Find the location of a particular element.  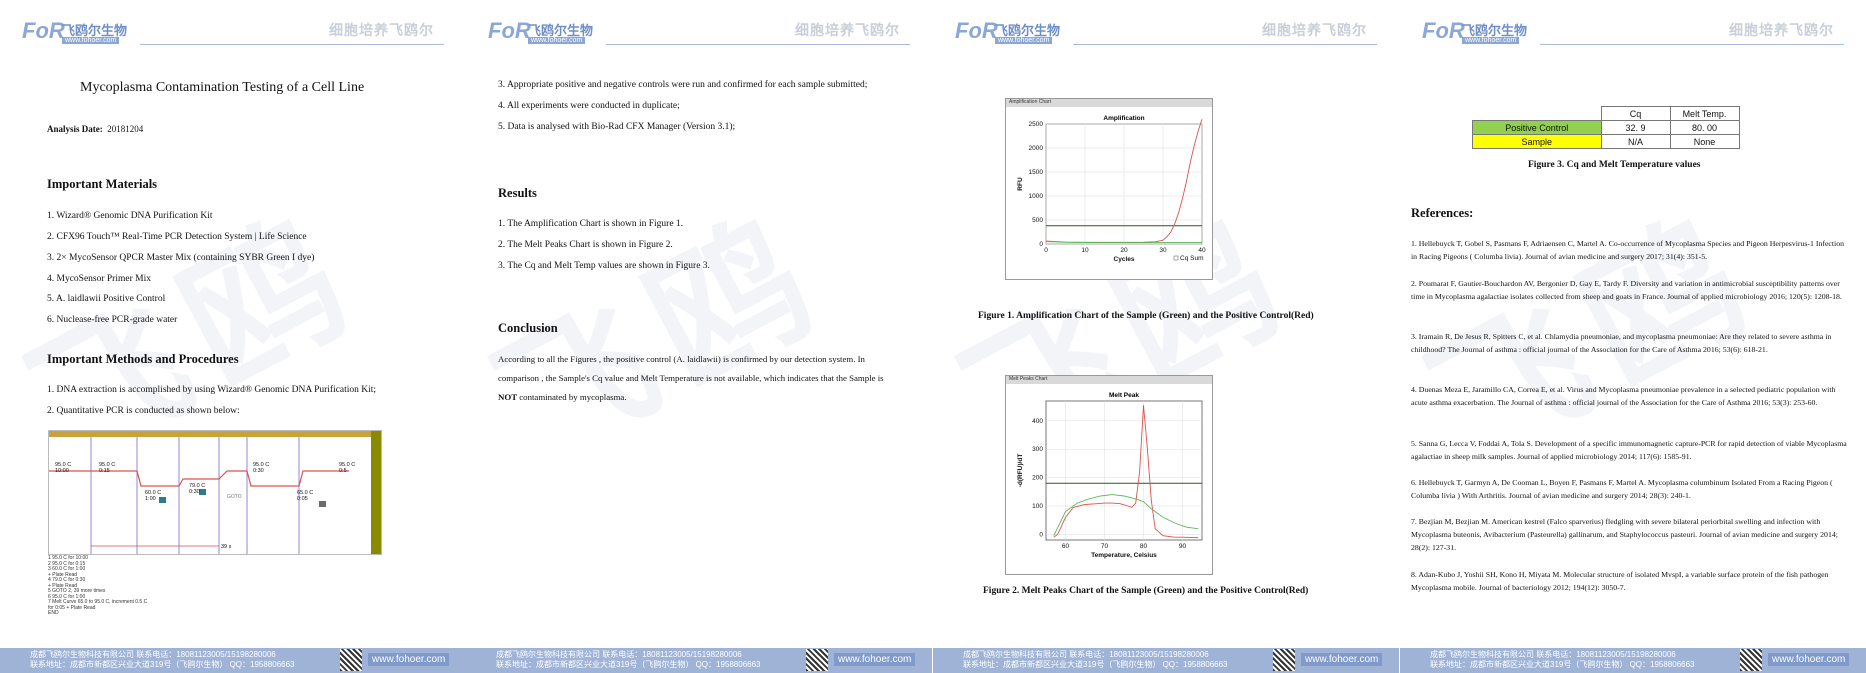

table-cell-melt: 80. 00 is located at coordinates (1704, 127).